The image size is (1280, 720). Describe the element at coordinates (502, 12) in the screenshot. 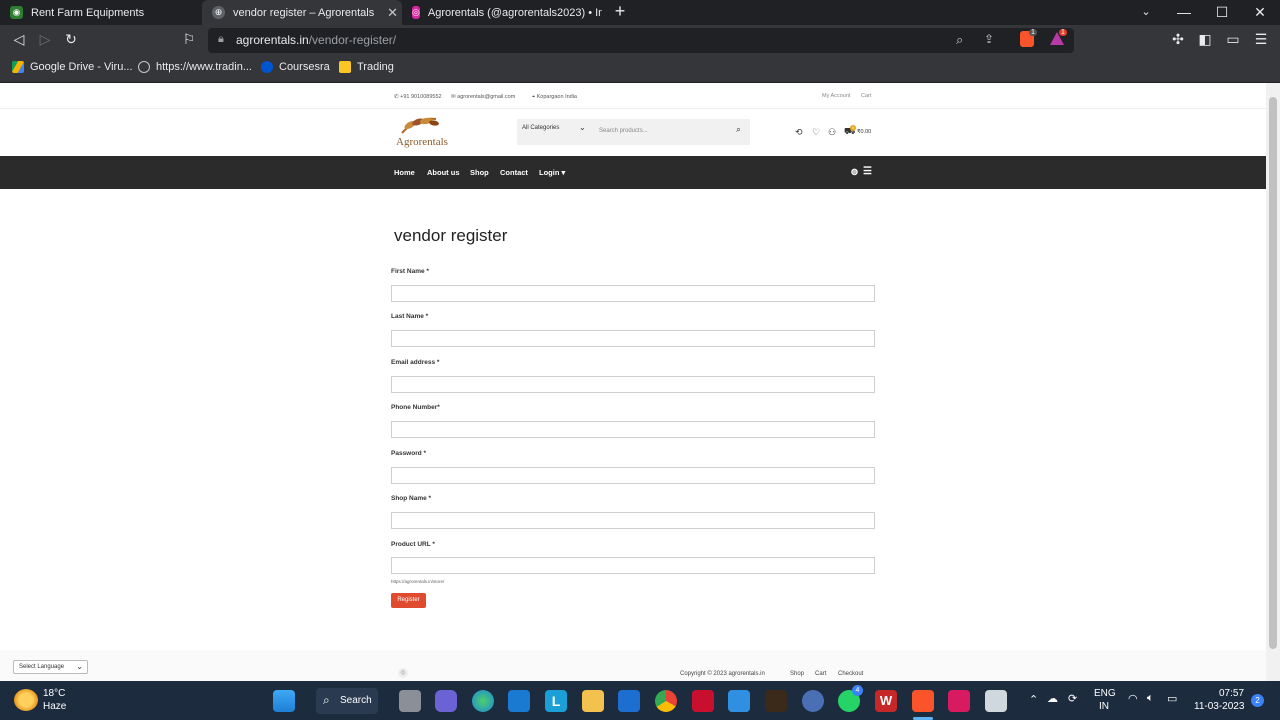

I see `tab-instagram: ◎ Agrorentals (@agrorentals2023) • Inst` at that location.